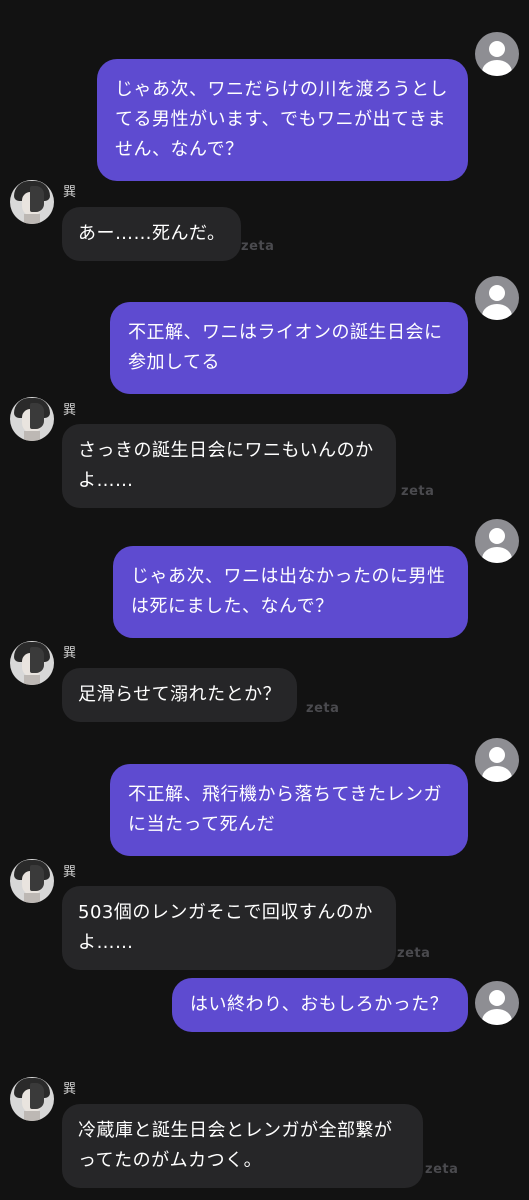 The height and width of the screenshot is (1200, 529). Describe the element at coordinates (235, 1145) in the screenshot. I see `bot-message-text: 冷蔵庫と誕生日会とレンガが全部繋がってたのがムカつく。` at that location.